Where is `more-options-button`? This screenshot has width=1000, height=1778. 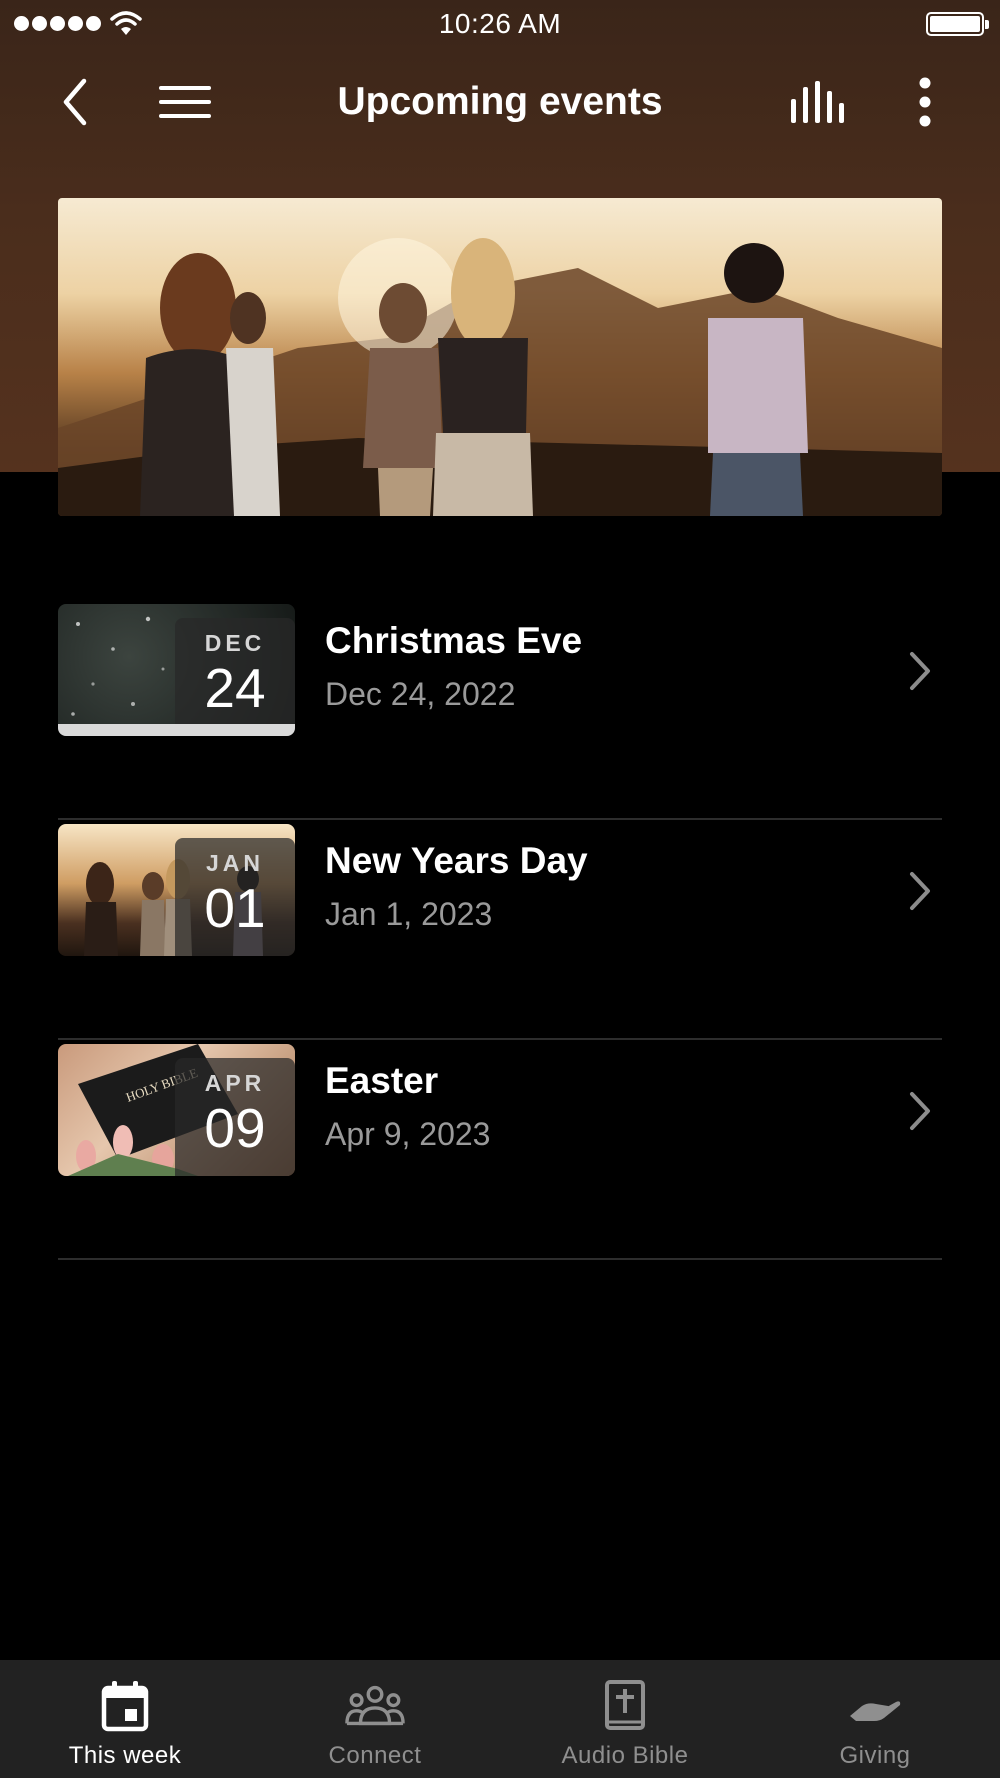 more-options-button is located at coordinates (925, 102).